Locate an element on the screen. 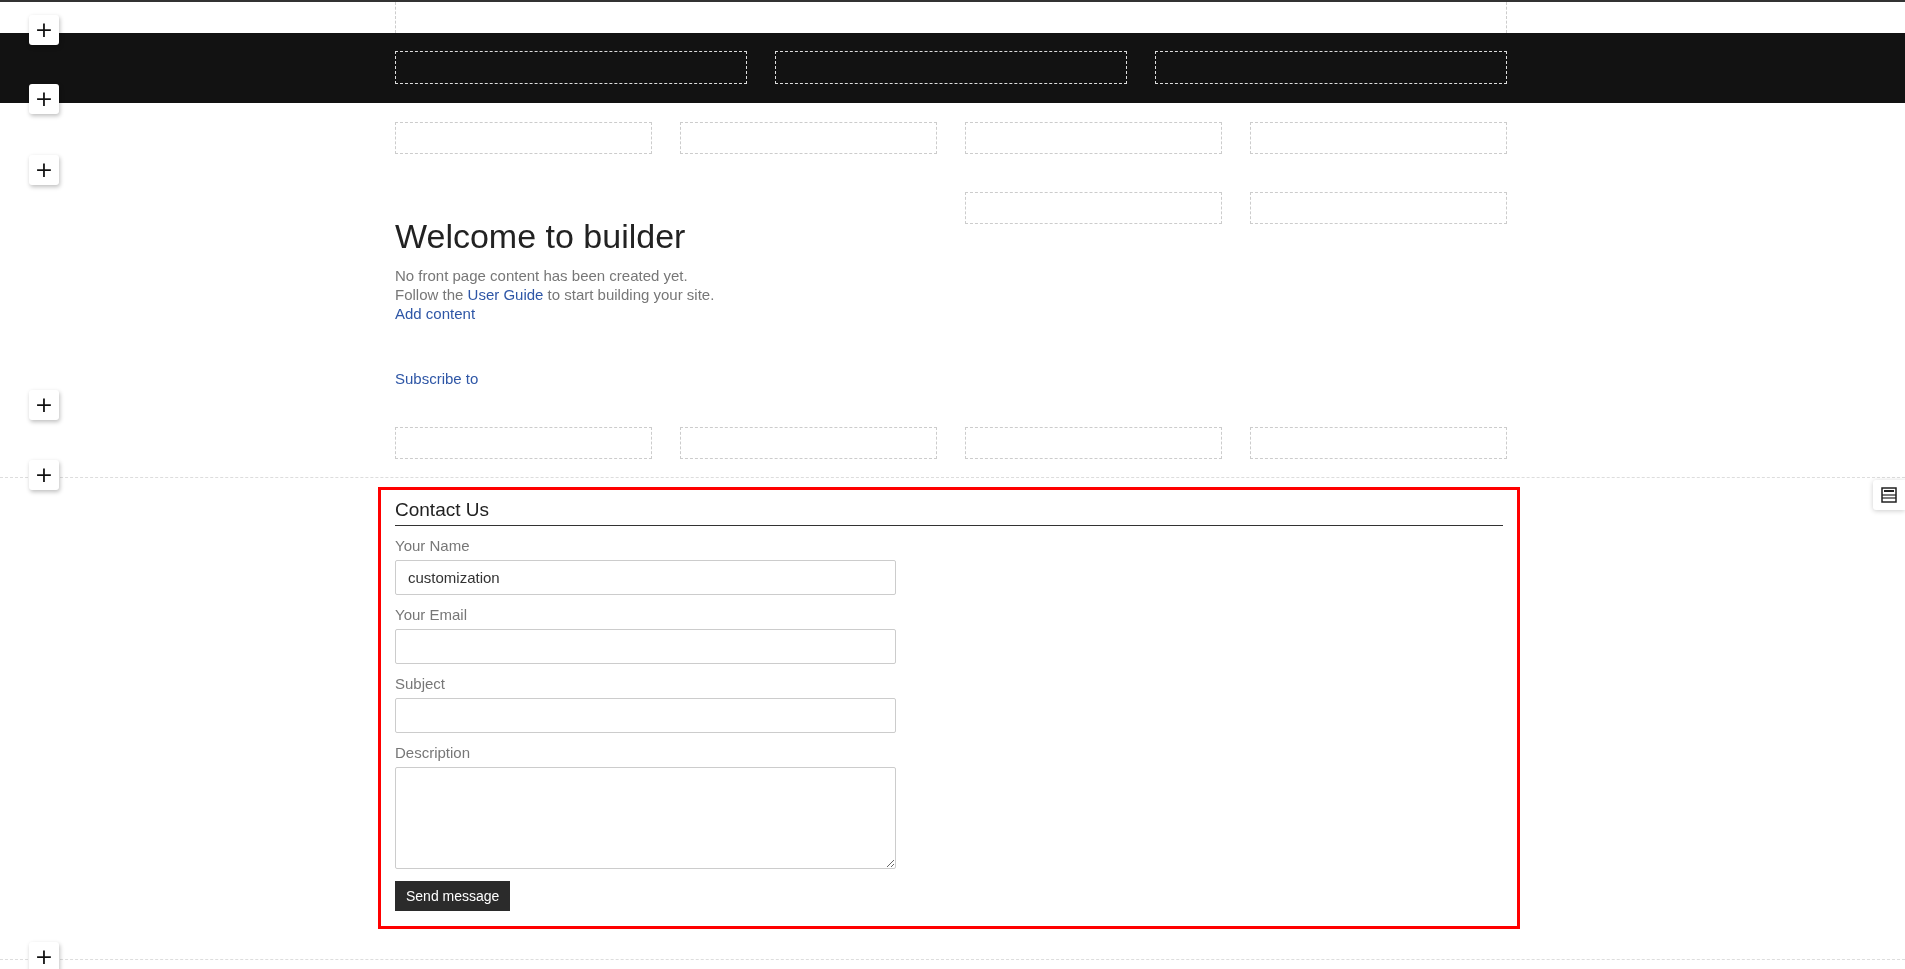 The width and height of the screenshot is (1905, 969). field-label: Subject is located at coordinates (420, 684).